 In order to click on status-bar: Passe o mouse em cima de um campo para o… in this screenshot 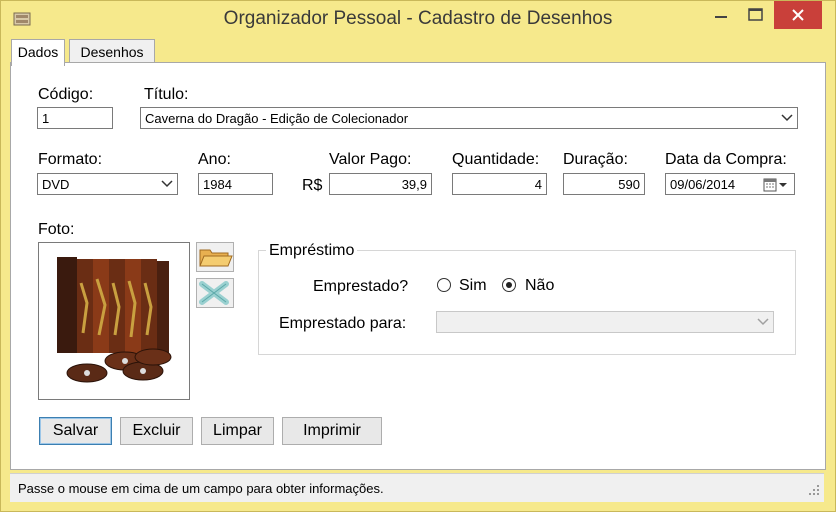, I will do `click(417, 487)`.